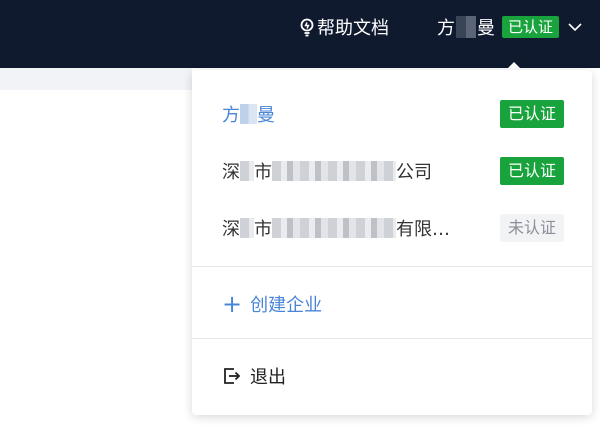 This screenshot has height=436, width=600. I want to click on logout-icon, so click(232, 376).